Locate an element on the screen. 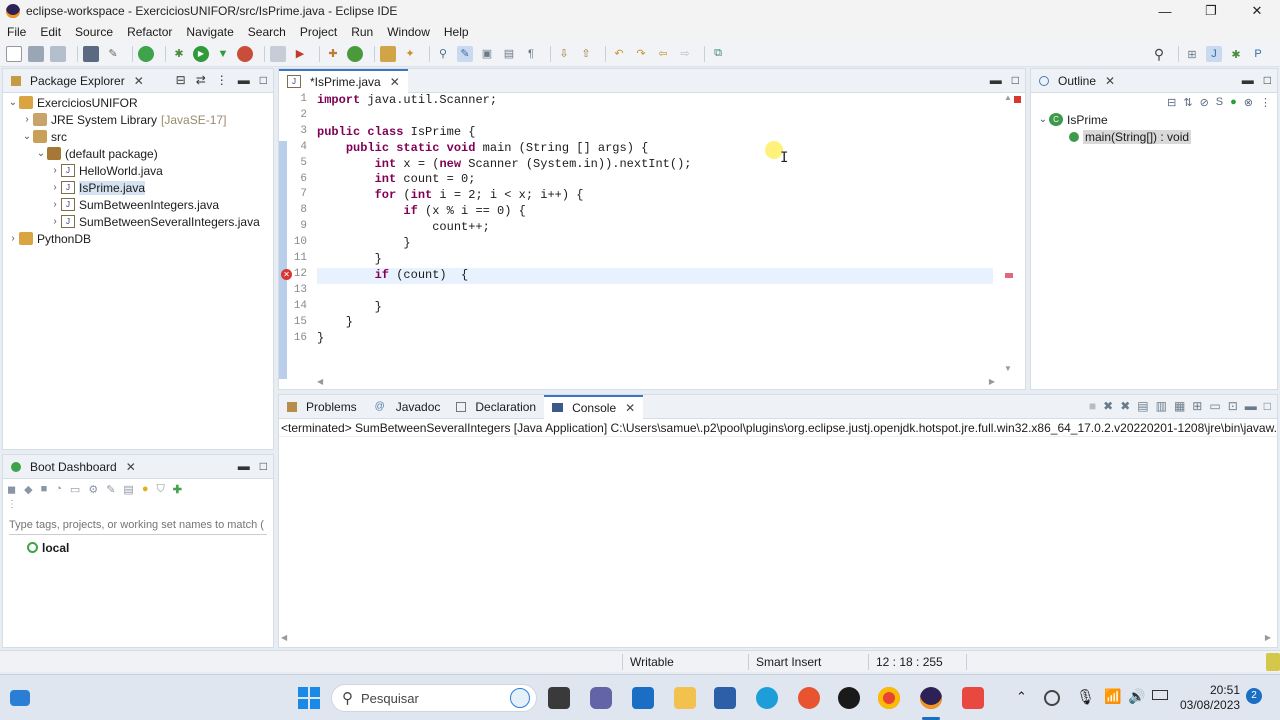 Image resolution: width=1280 pixels, height=720 pixels. app-icon is located at coordinates (849, 698).